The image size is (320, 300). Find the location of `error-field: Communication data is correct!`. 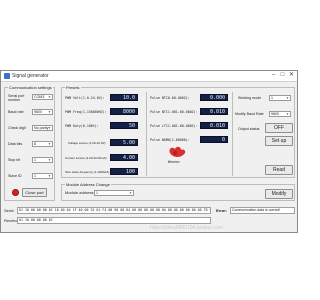

error-field: Communication data is correct! is located at coordinates (262, 210).